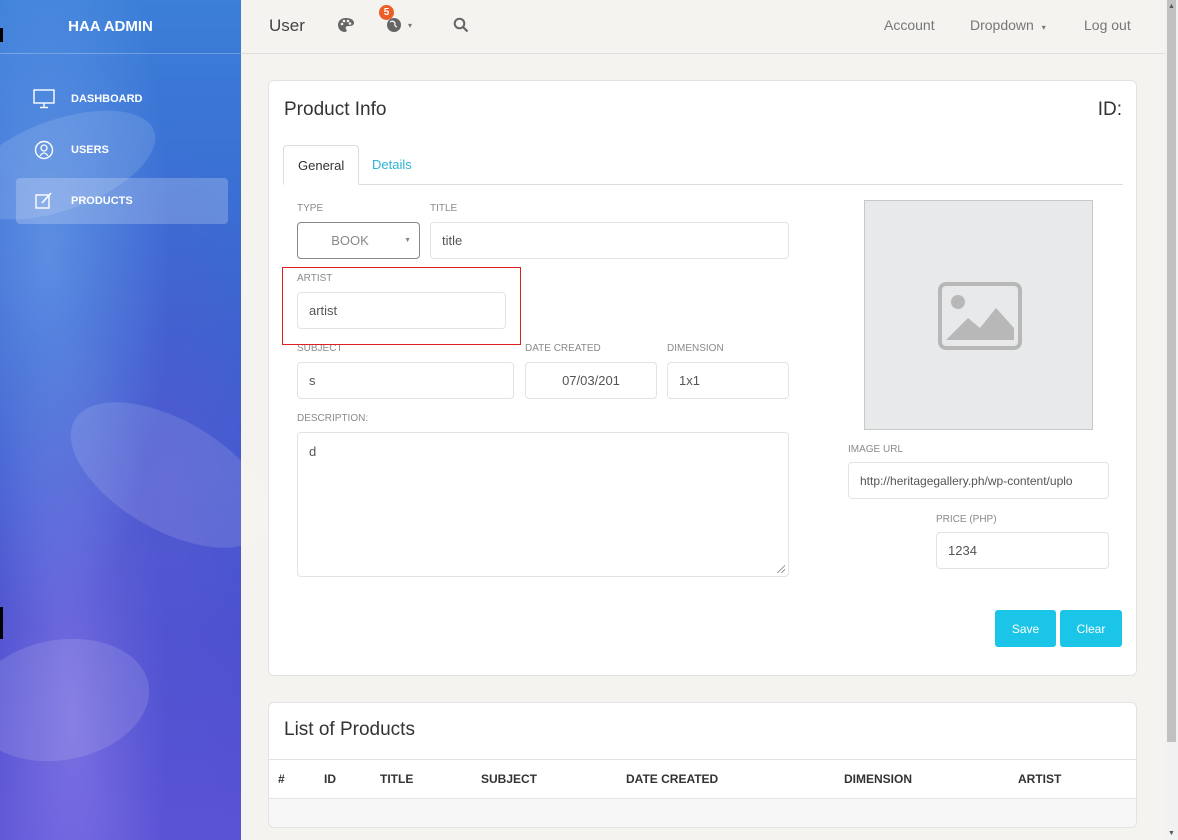 Image resolution: width=1178 pixels, height=840 pixels. I want to click on image-placeholder-icon, so click(980, 316).